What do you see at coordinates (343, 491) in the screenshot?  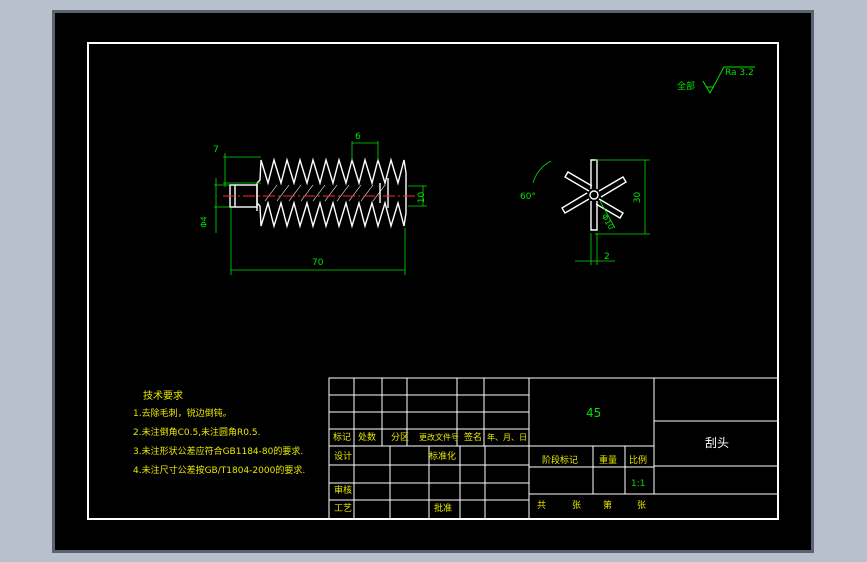 I see `review-label: 审核` at bounding box center [343, 491].